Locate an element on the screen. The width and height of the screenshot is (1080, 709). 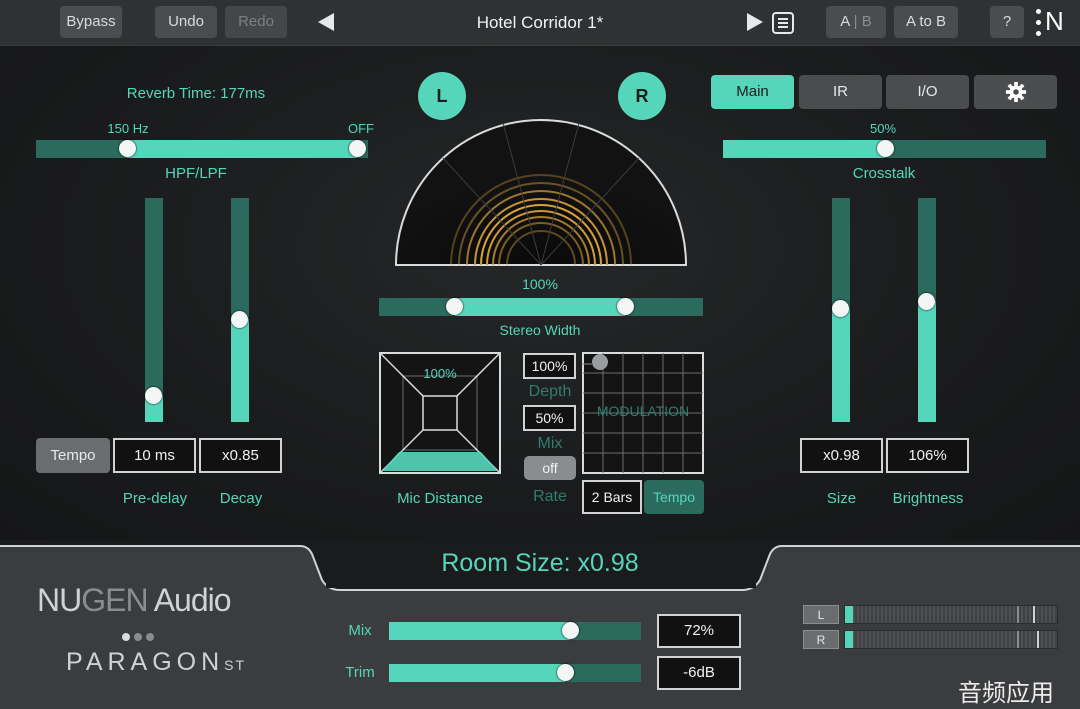
stereo-width-slider is located at coordinates (541, 307).